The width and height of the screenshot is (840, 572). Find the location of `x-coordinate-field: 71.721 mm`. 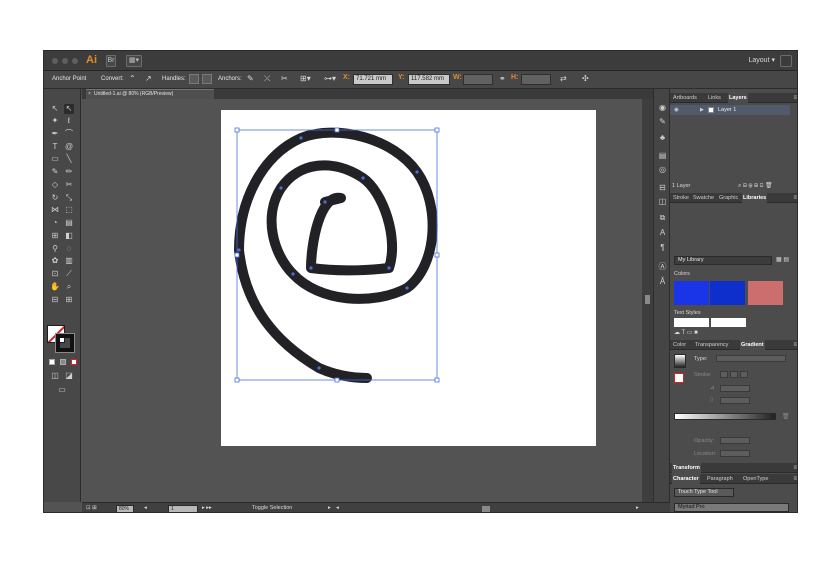

x-coordinate-field: 71.721 mm is located at coordinates (373, 79).